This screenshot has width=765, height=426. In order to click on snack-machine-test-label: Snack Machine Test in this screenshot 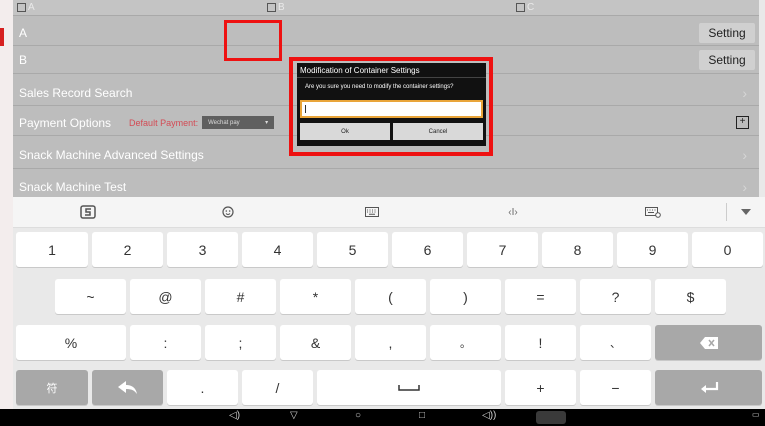, I will do `click(73, 186)`.